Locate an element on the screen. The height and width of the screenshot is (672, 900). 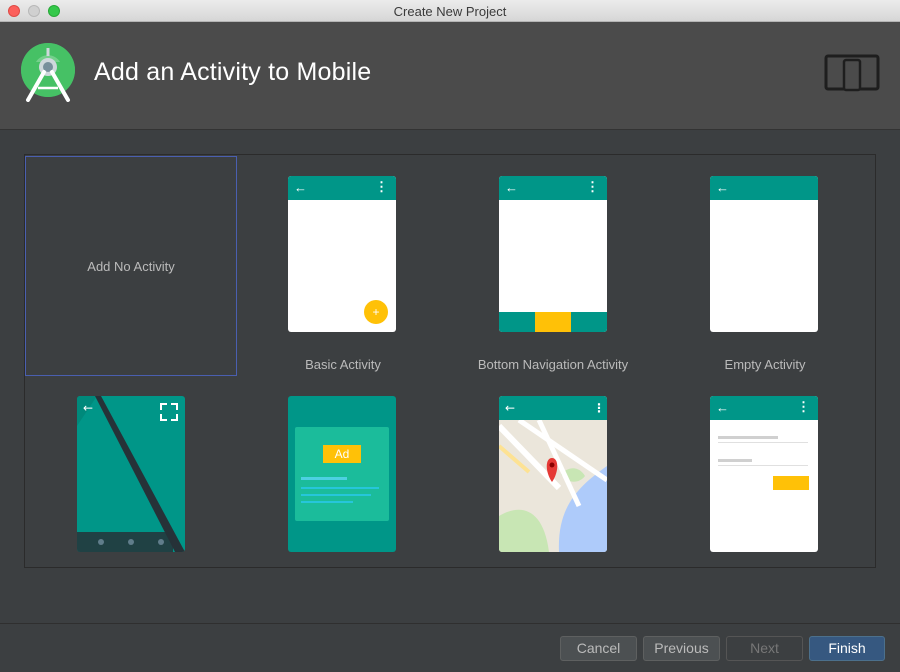
bottom-navigation-bar is located at coordinates (553, 322).